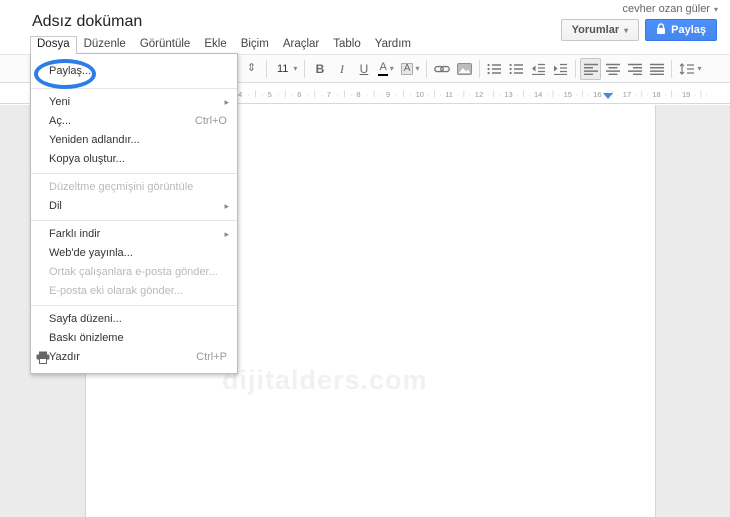  What do you see at coordinates (134, 102) in the screenshot?
I see `menu-item-yeni: Yeni ▸` at bounding box center [134, 102].